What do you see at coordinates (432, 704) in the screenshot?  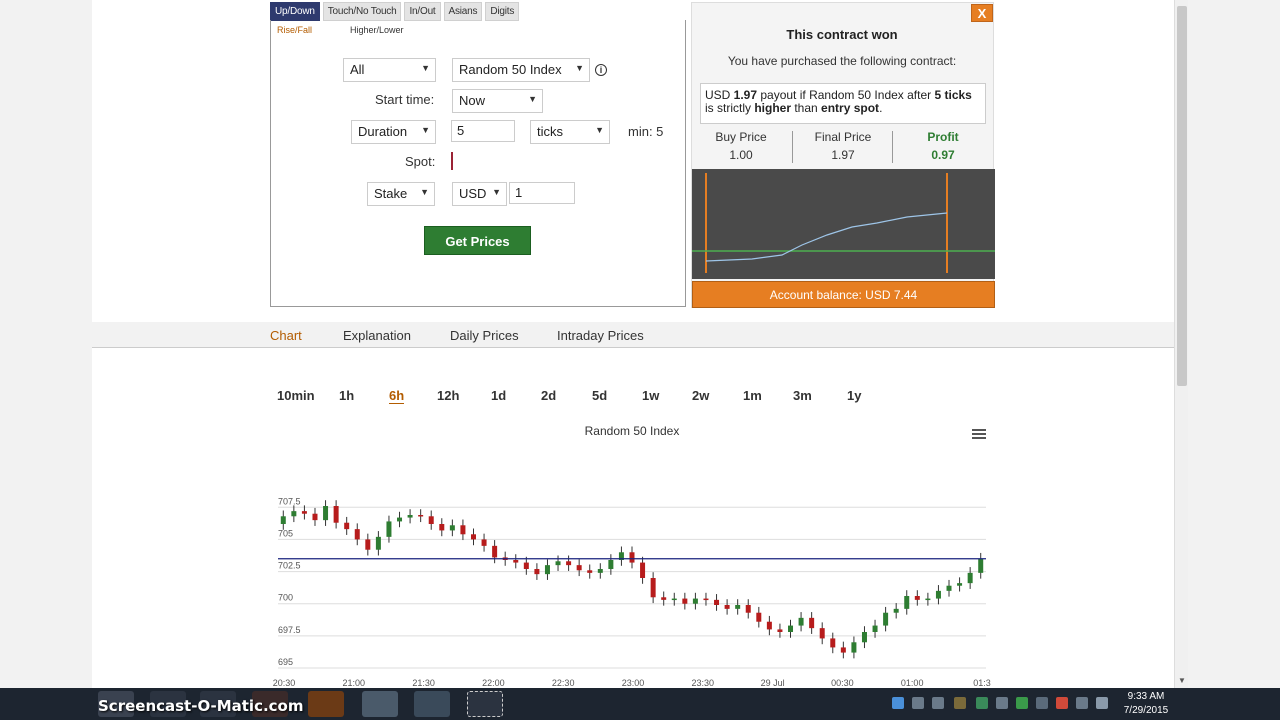 I see `file-icon` at bounding box center [432, 704].